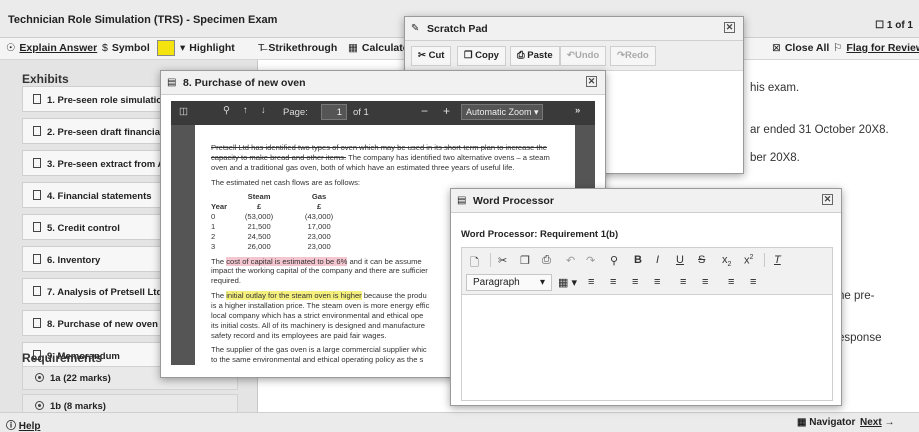  What do you see at coordinates (297, 48) in the screenshot?
I see `strikethrough-button: T̶ Strikethrough` at bounding box center [297, 48].